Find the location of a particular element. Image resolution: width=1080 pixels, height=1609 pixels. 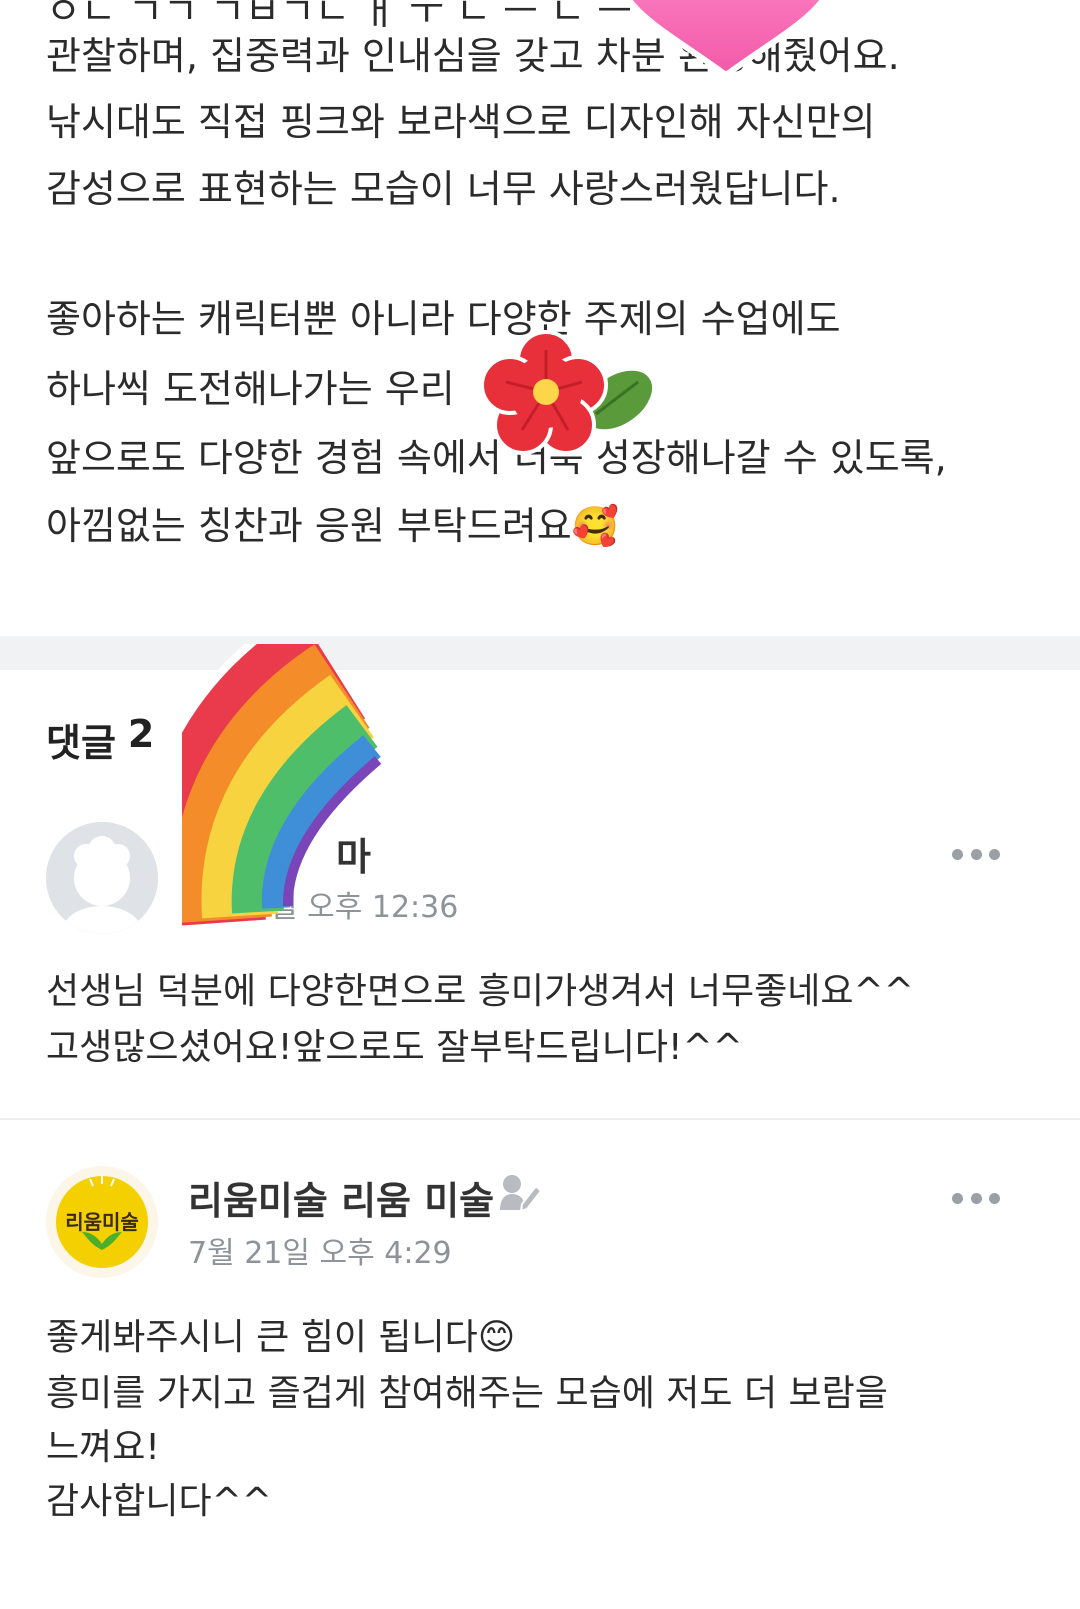

comment-text: 감사합니다^^ is located at coordinates (159, 1501).